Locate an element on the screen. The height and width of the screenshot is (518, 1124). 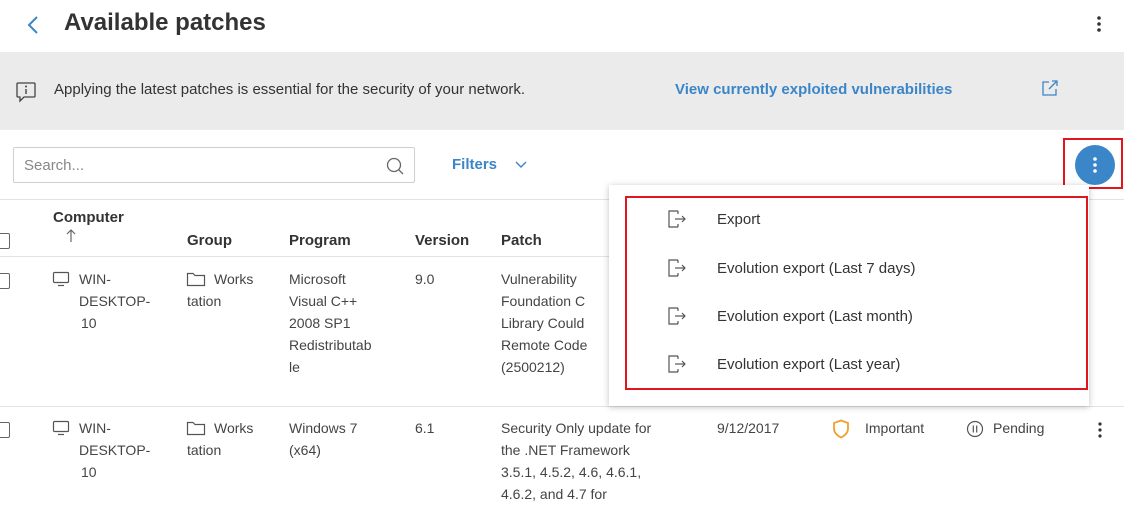
page-title: Available patches is located at coordinates (165, 22).